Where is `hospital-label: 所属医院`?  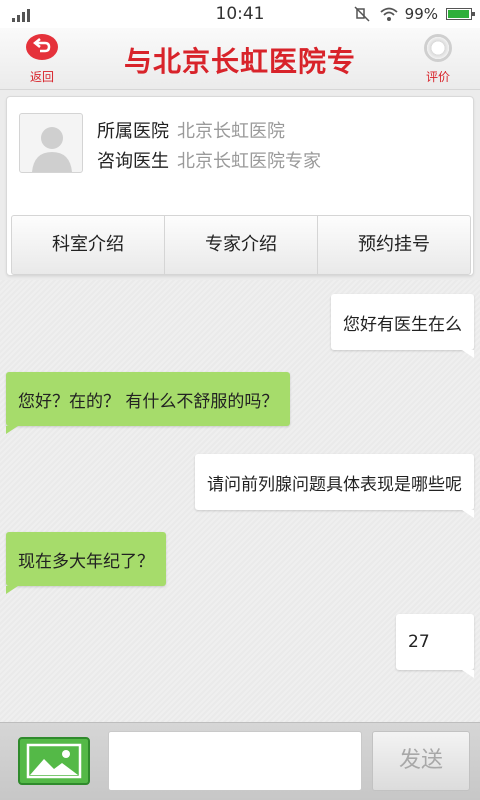
hospital-label: 所属医院 is located at coordinates (133, 131).